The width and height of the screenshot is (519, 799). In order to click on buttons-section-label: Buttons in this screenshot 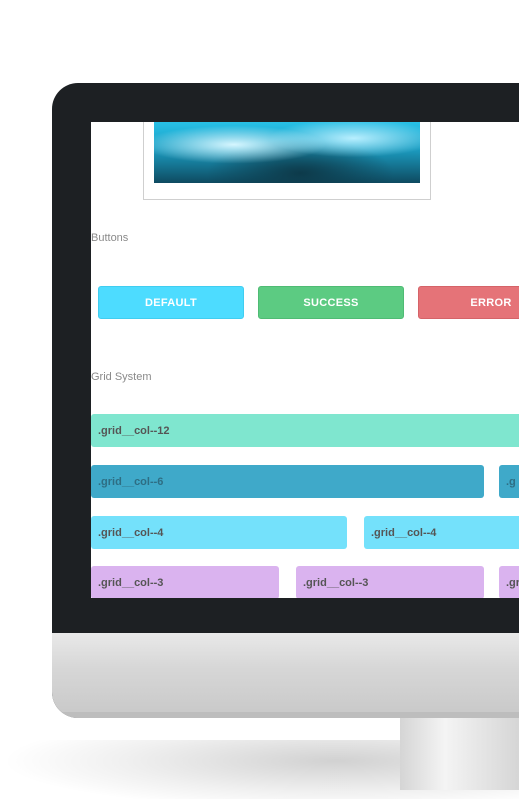, I will do `click(110, 238)`.